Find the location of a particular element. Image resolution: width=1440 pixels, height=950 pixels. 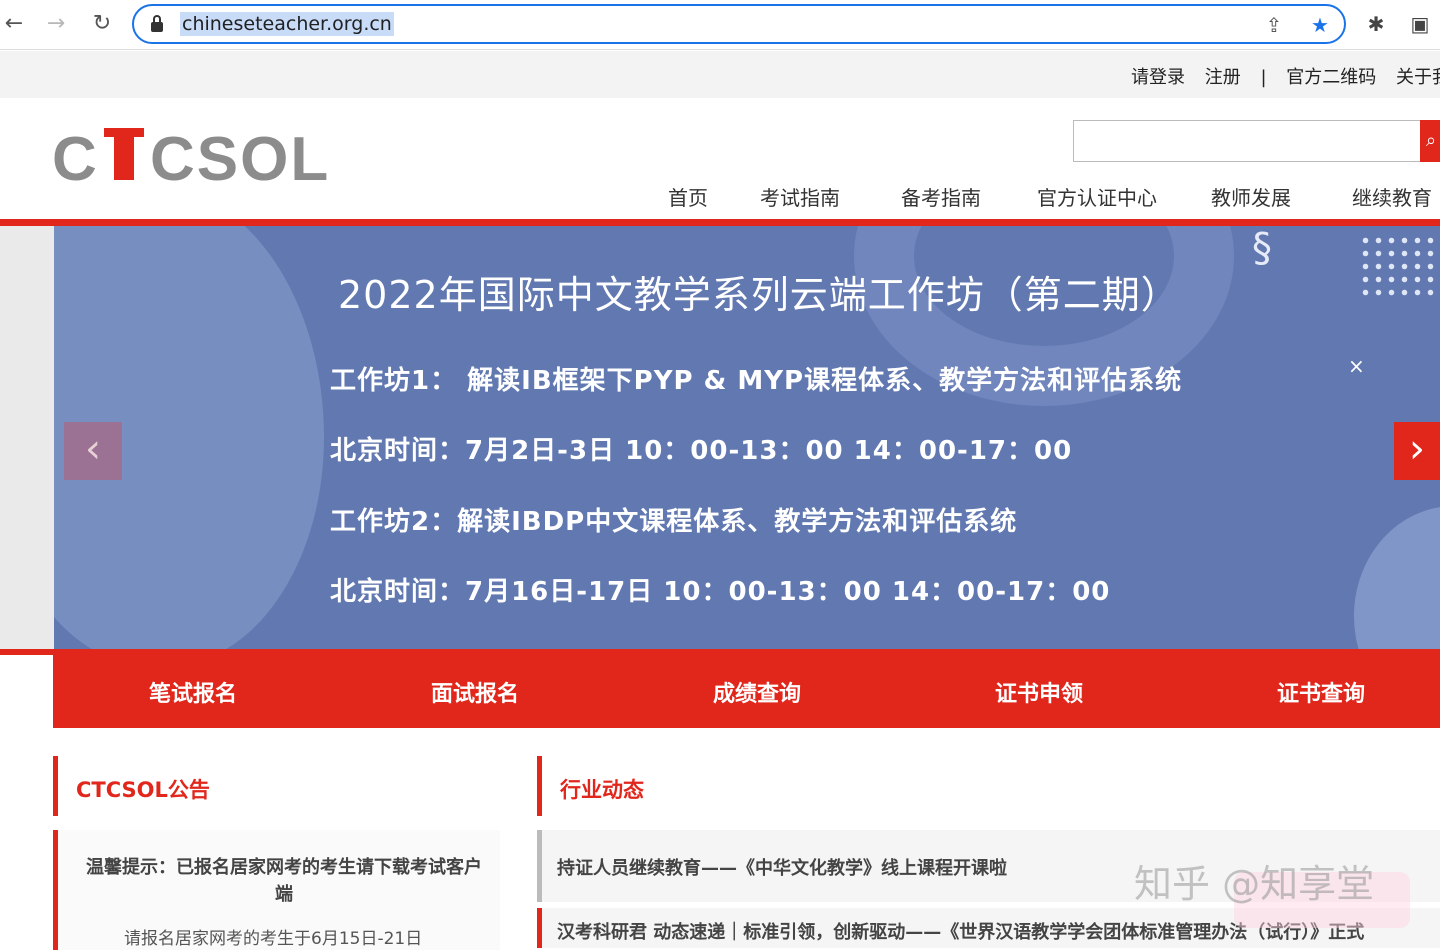

watermark-text: 知乎 @知享堂 is located at coordinates (1254, 884).